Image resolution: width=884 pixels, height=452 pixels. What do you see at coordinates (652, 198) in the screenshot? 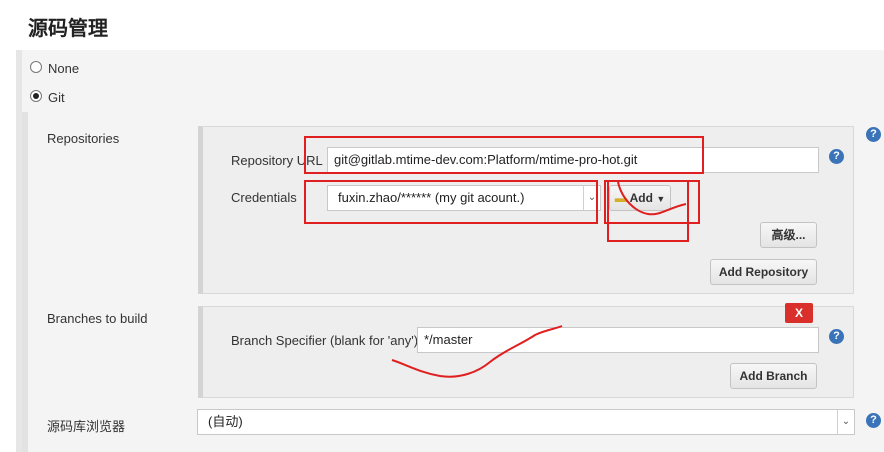
I see `annotation-scribble-add` at bounding box center [652, 198].